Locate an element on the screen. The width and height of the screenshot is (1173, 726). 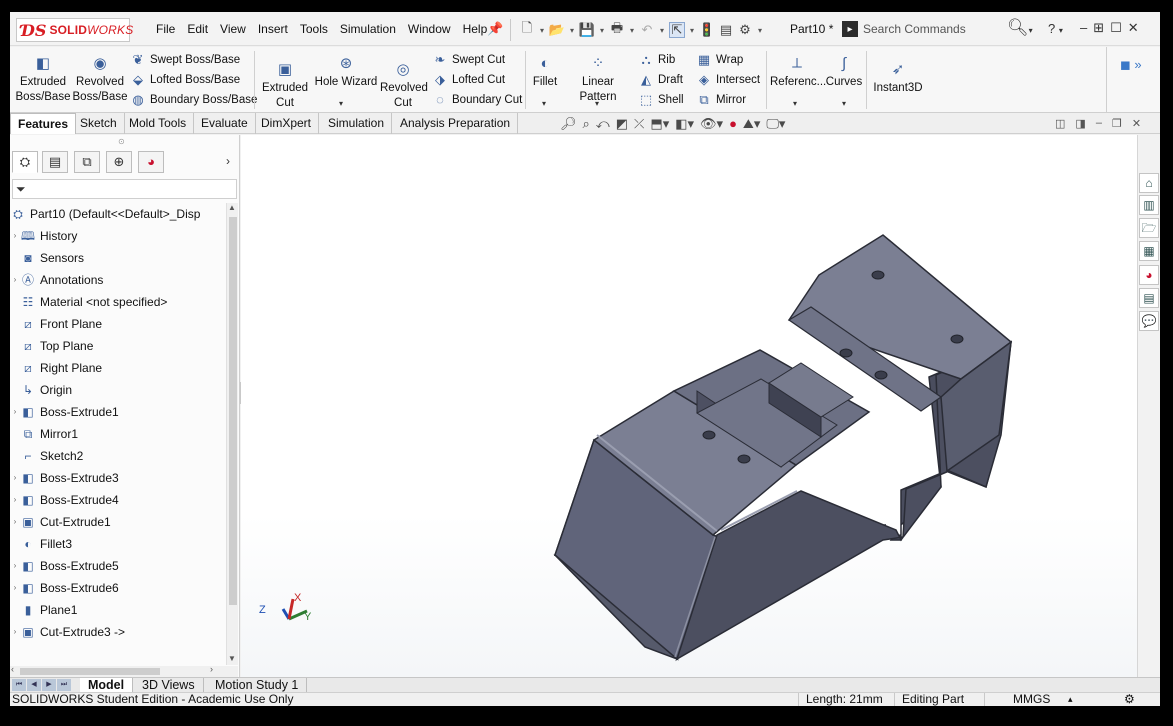
extruded-cut-button: ▣ Extruded Cut is located at coordinates (285, 86).